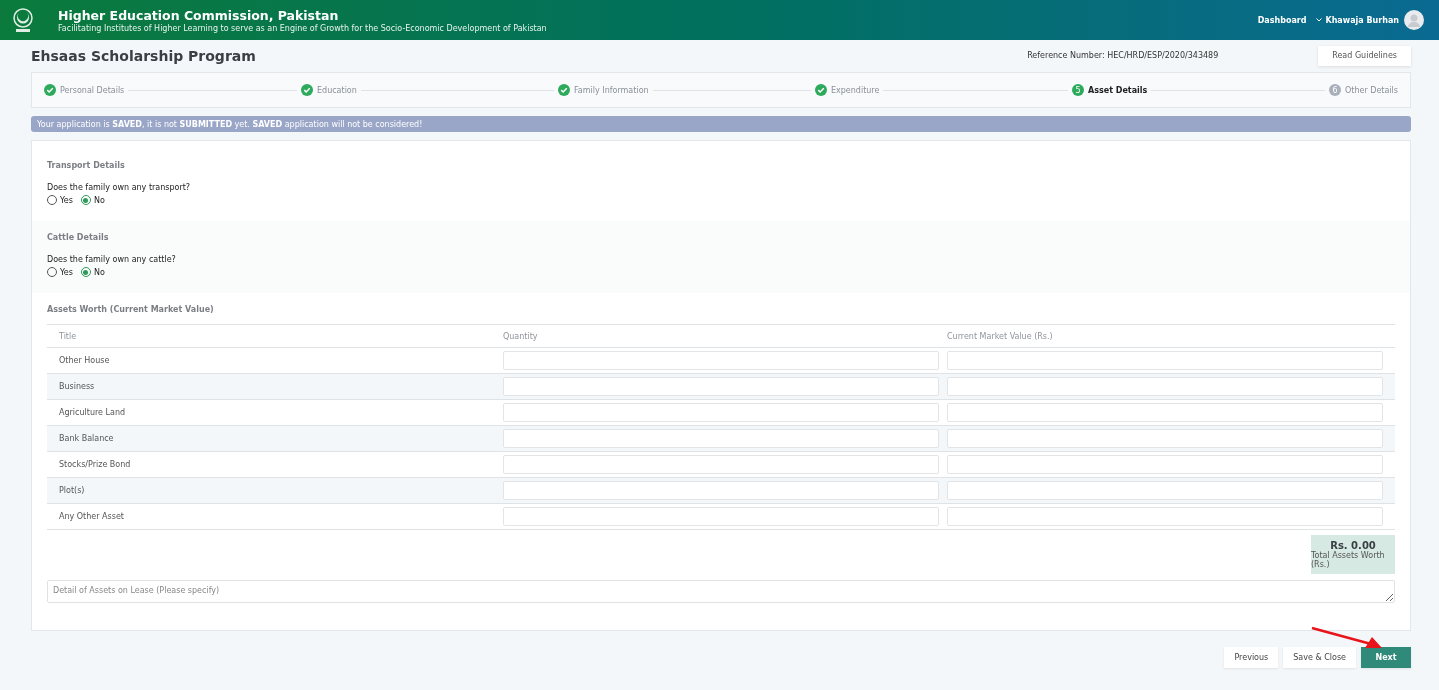 Image resolution: width=1439 pixels, height=690 pixels. Describe the element at coordinates (131, 309) in the screenshot. I see `section-title: Assets Worth (Current Market Value)` at that location.